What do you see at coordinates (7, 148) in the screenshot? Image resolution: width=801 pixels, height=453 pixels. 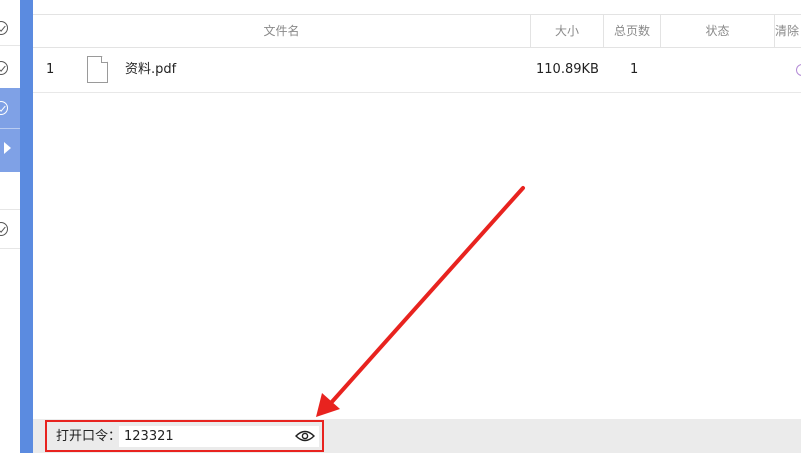 I see `play-caret-icon` at bounding box center [7, 148].